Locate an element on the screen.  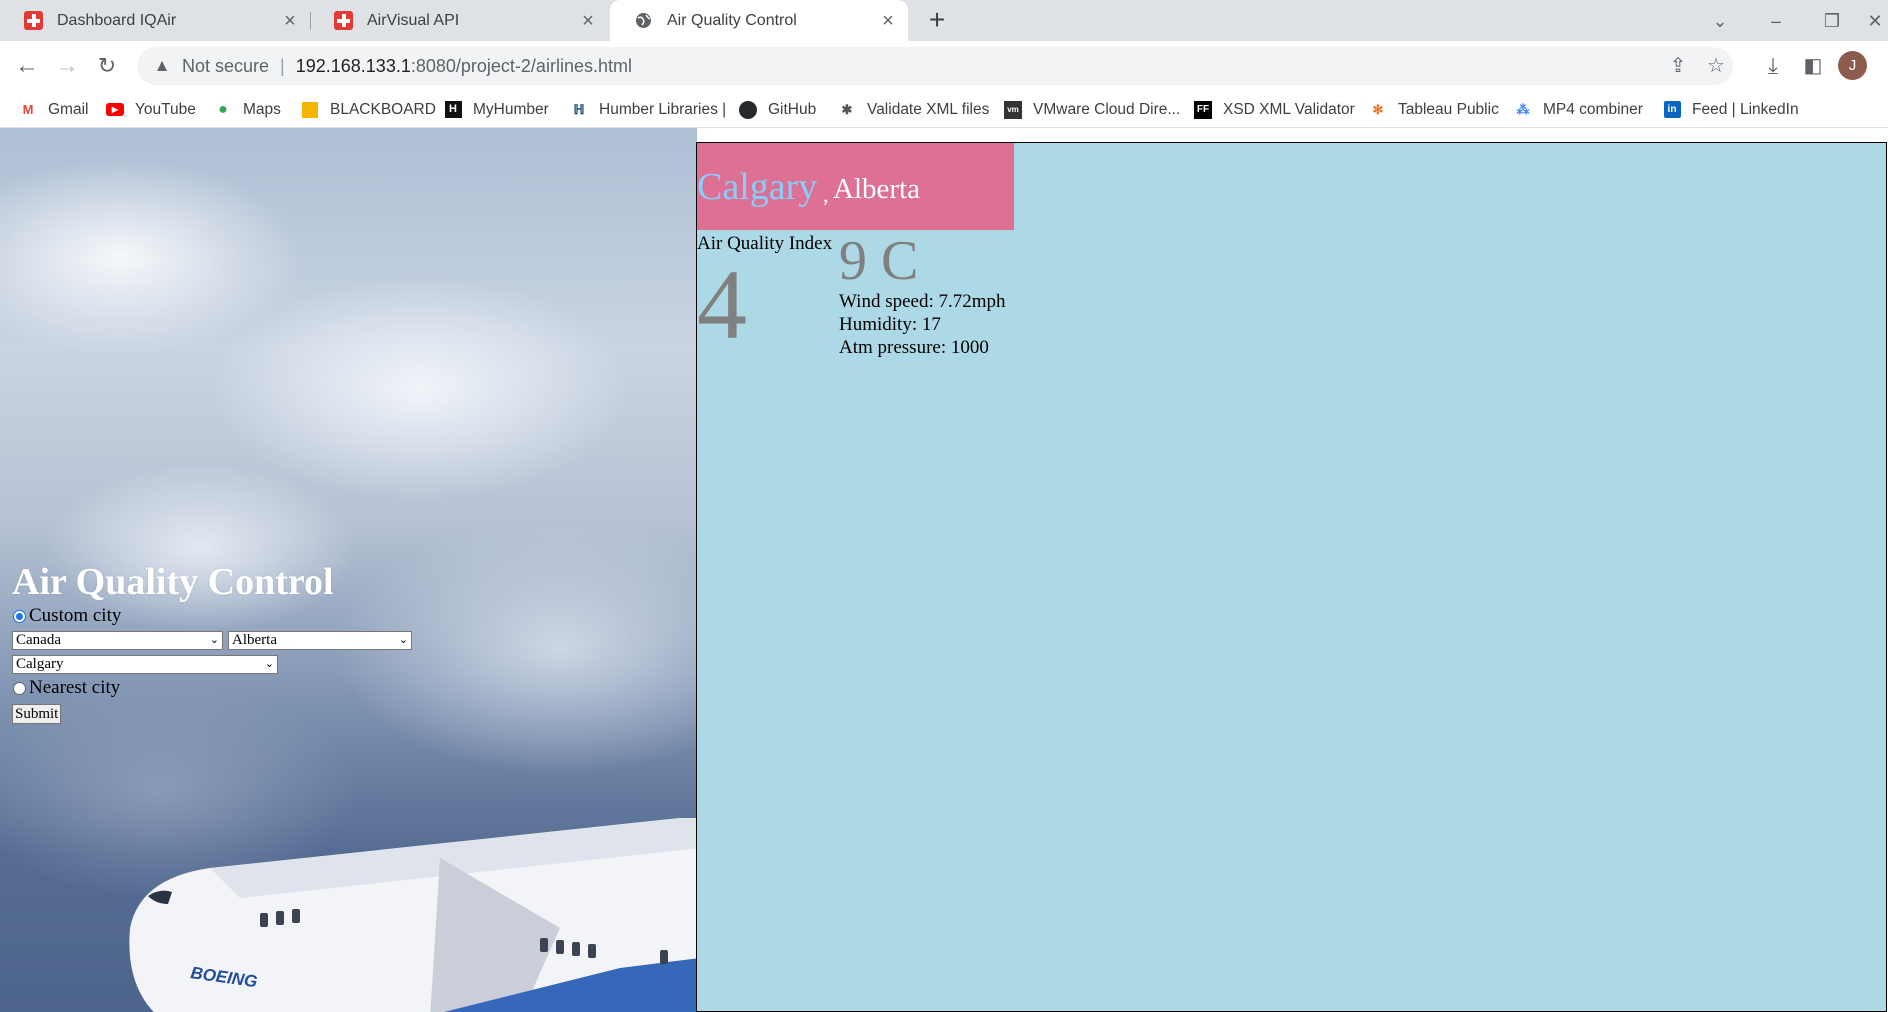
bookmark-label: BLACKBOARD is located at coordinates (383, 109).